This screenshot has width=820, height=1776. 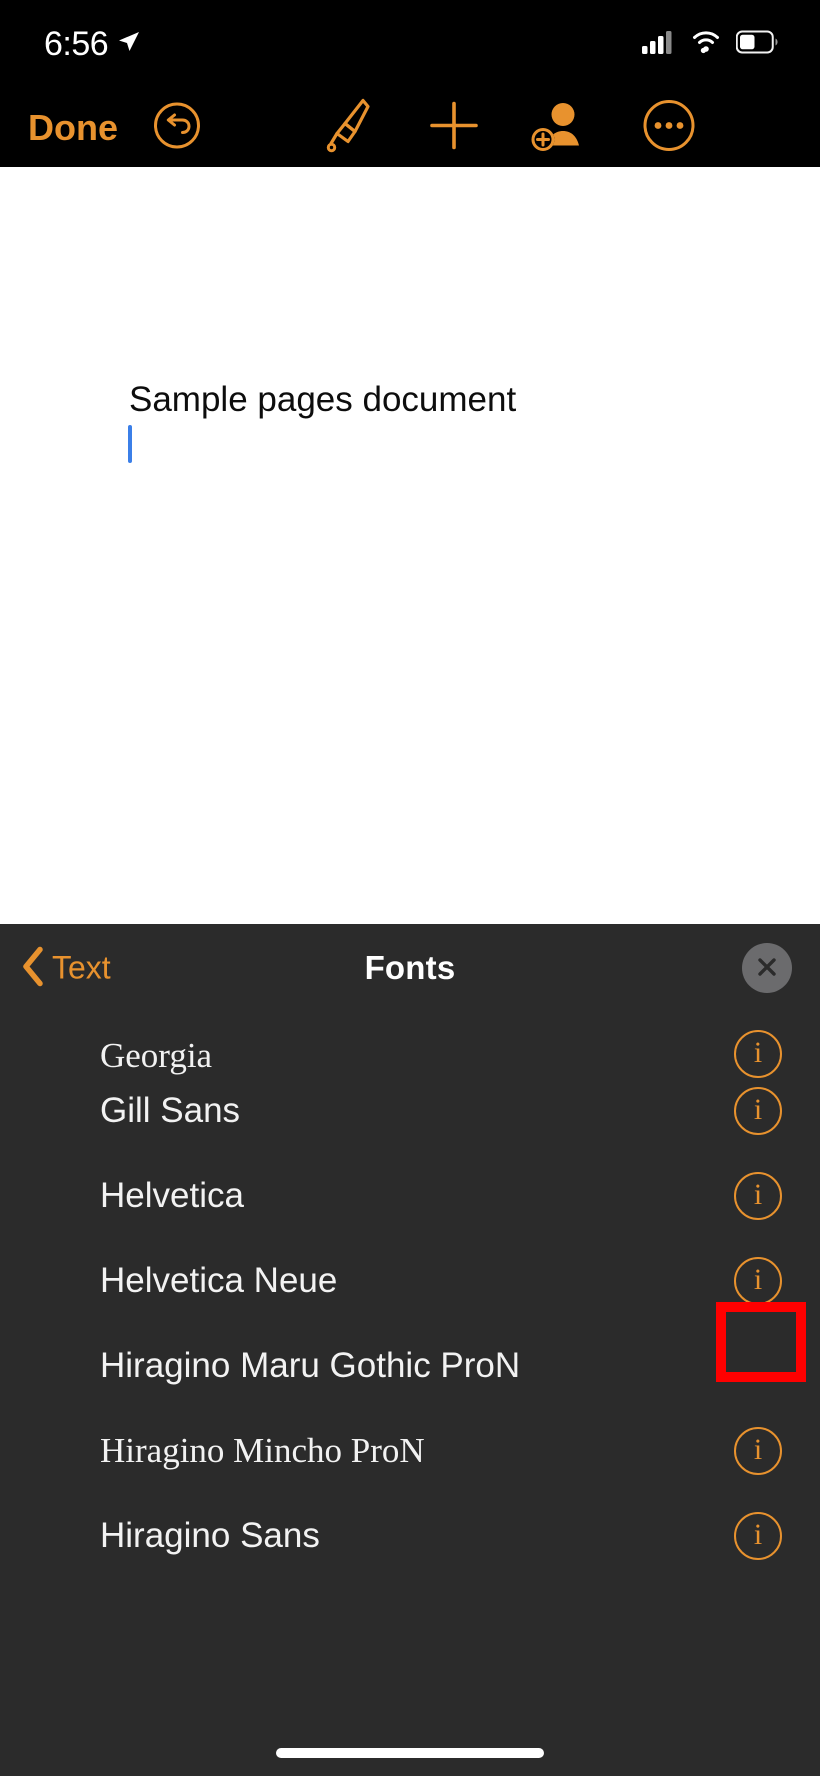 What do you see at coordinates (410, 1110) in the screenshot?
I see `font-list-item-gill-sans: Gill Sans i` at bounding box center [410, 1110].